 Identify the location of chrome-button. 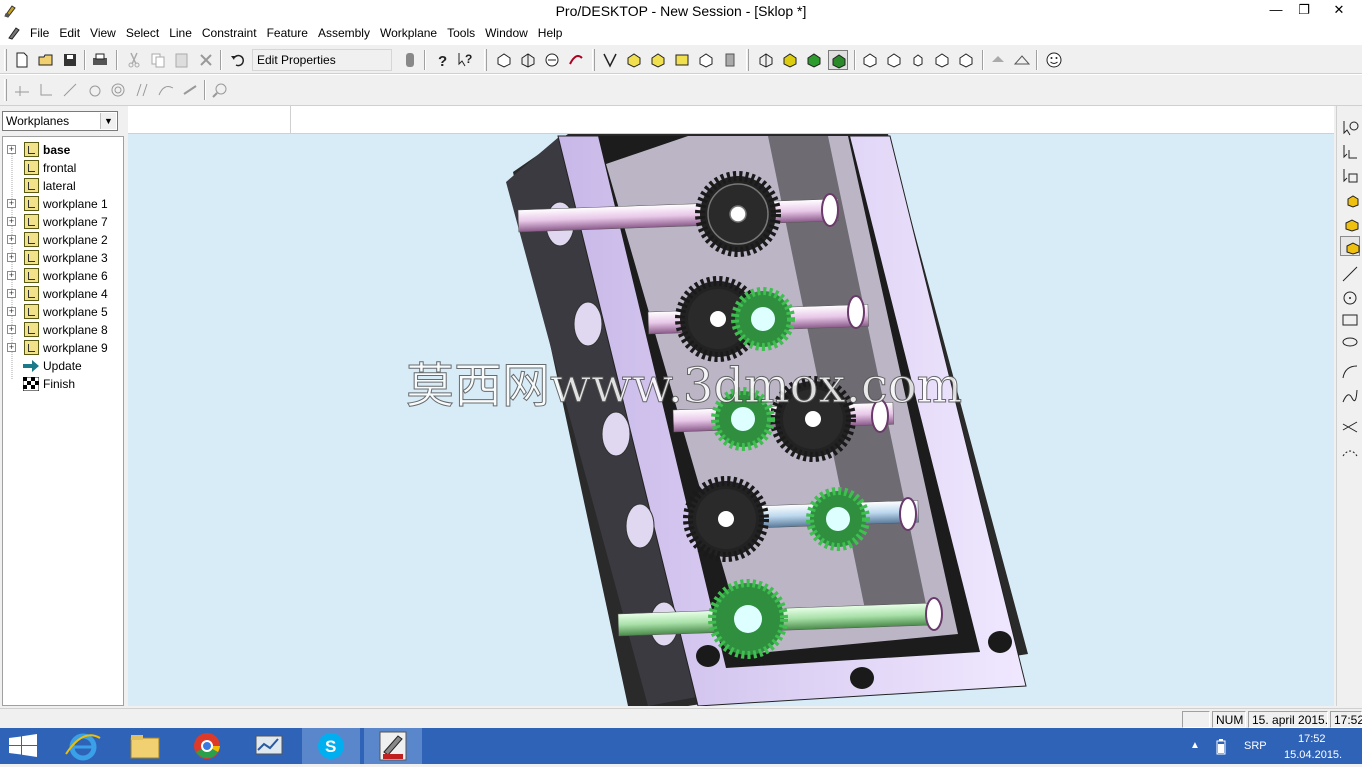
(207, 746).